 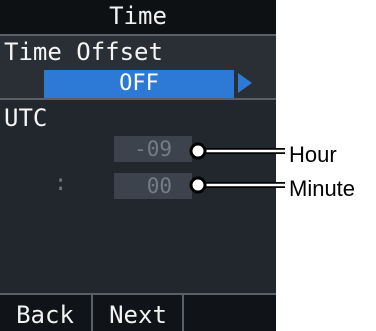 I want to click on hour-callout-label: Hour, so click(x=313, y=154).